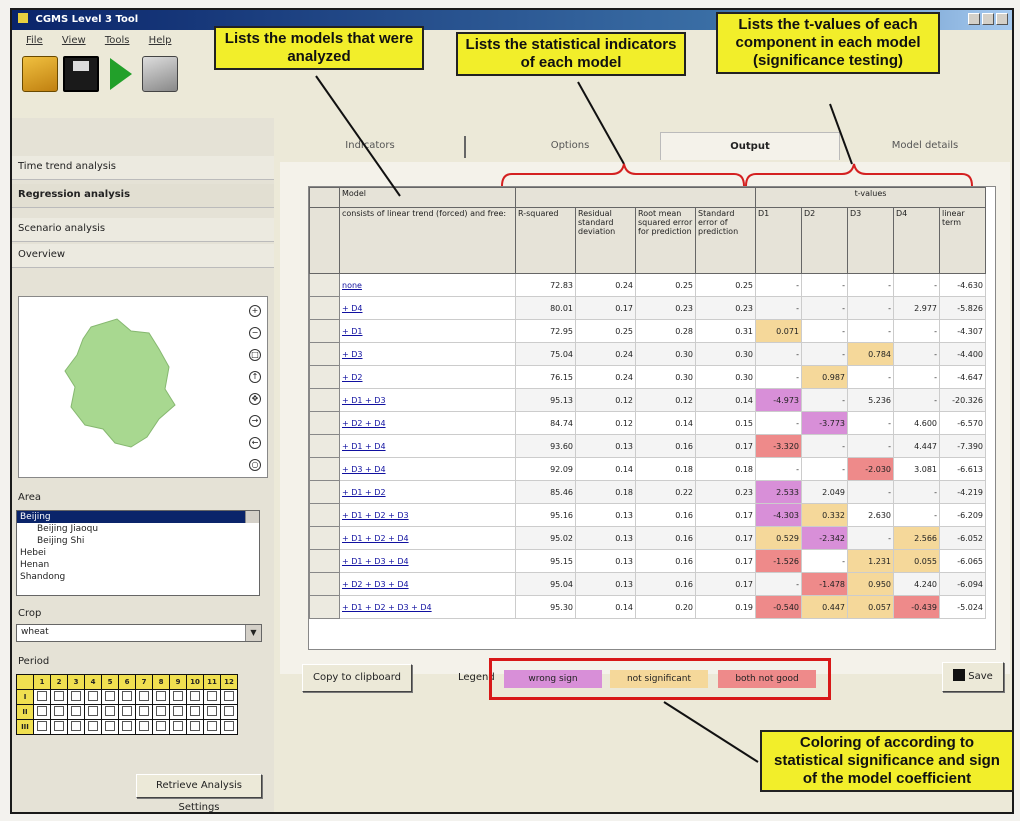  Describe the element at coordinates (319, 48) in the screenshot. I see `callout-models: Lists the models that were analyzed` at that location.